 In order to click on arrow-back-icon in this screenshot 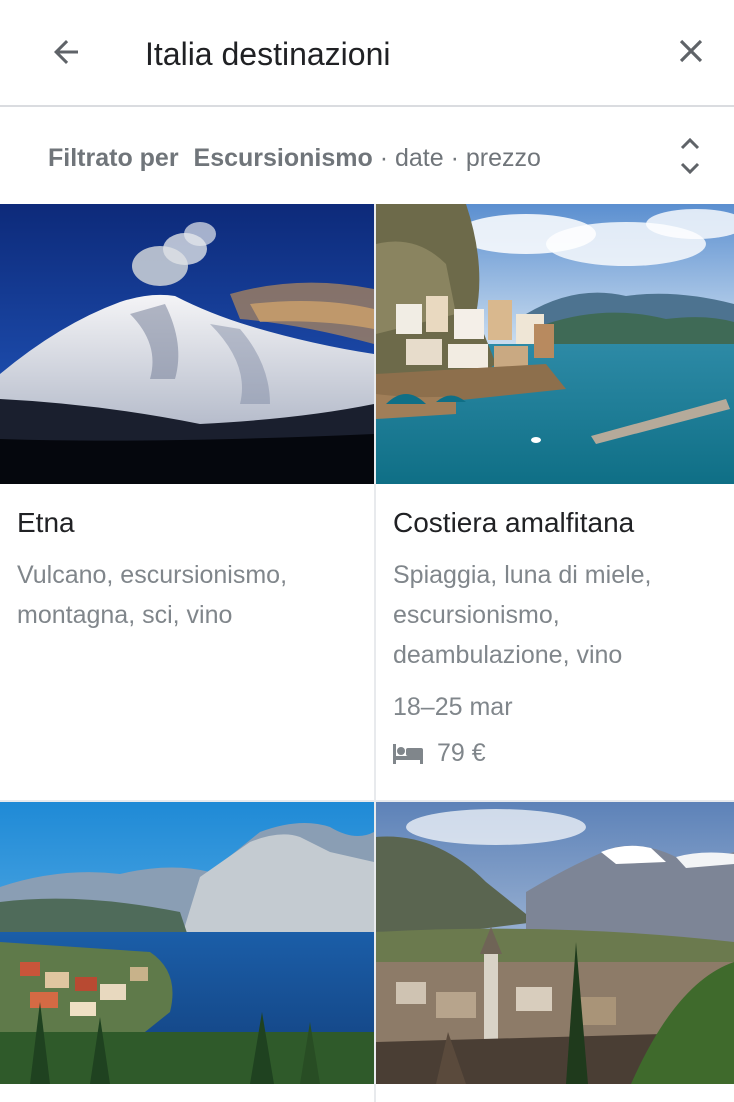, I will do `click(66, 52)`.